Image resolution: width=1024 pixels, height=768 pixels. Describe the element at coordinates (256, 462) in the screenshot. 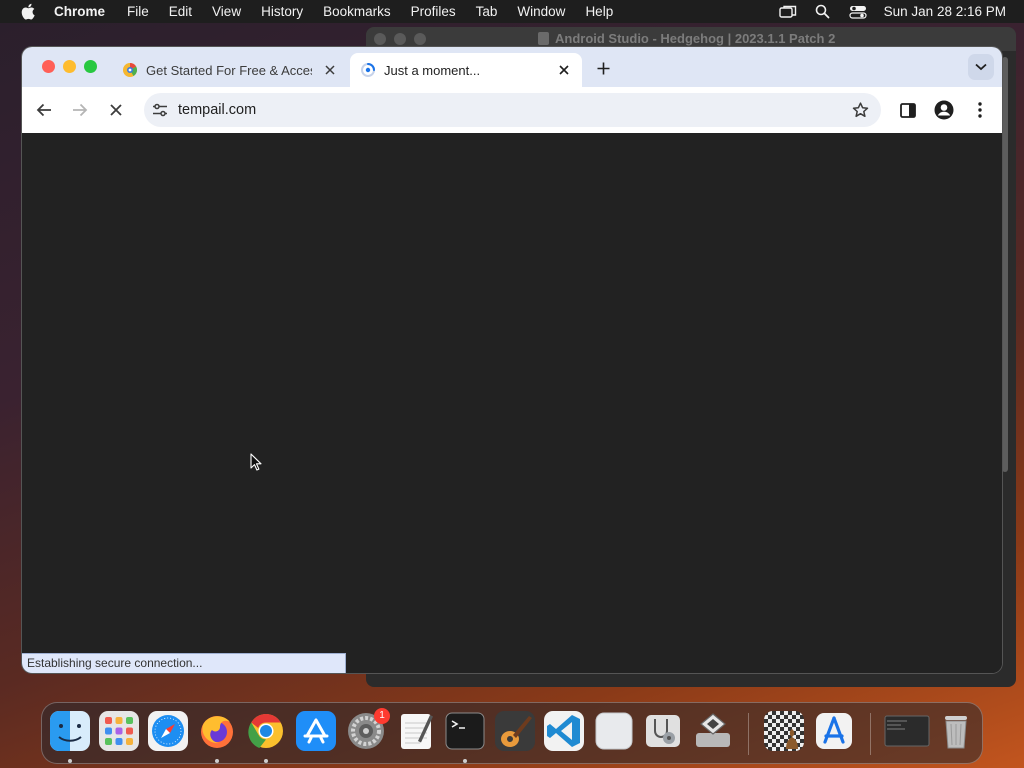

I see `mouse-pointer-icon` at that location.